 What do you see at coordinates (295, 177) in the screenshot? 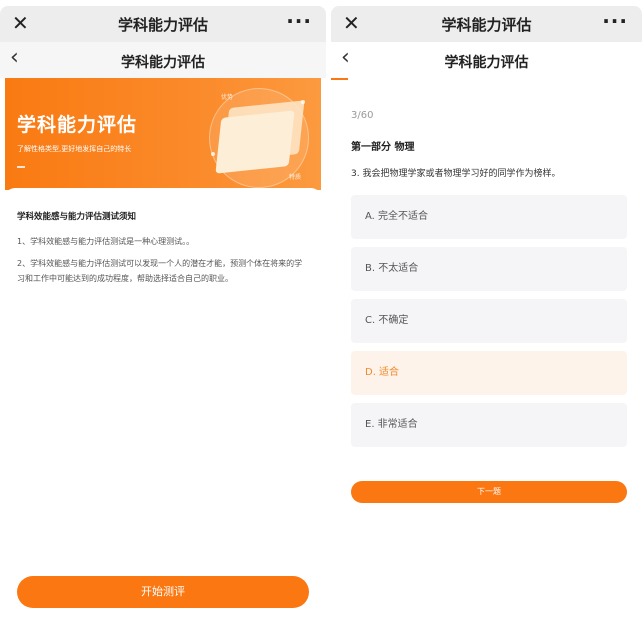
I see `banner-tag: 特质` at bounding box center [295, 177].